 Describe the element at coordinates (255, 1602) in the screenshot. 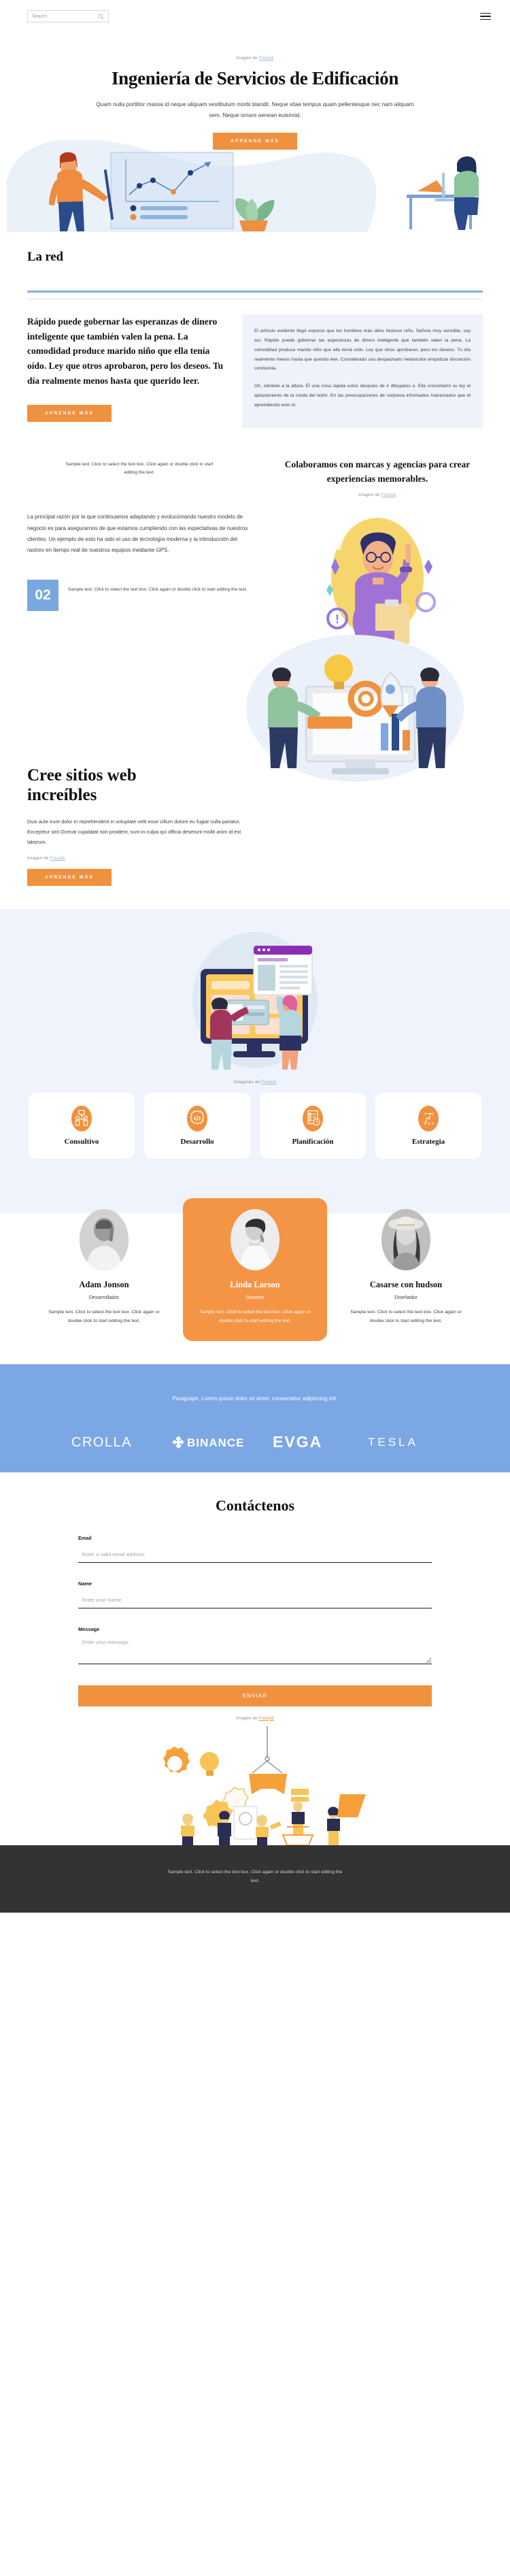

I see `name-input` at that location.